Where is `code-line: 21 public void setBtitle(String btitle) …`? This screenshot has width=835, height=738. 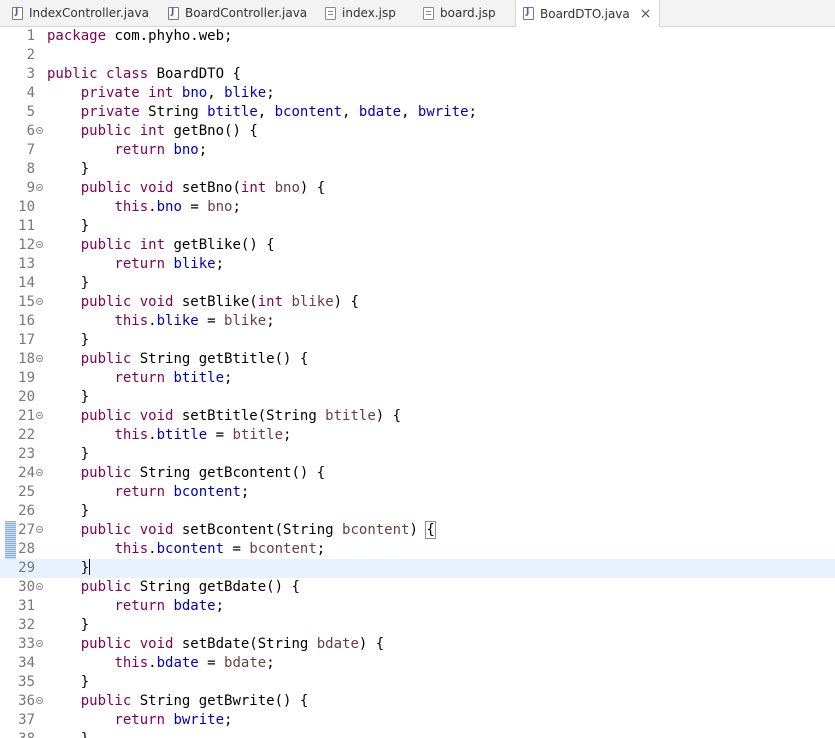 code-line: 21 public void setBtitle(String btitle) … is located at coordinates (417, 416).